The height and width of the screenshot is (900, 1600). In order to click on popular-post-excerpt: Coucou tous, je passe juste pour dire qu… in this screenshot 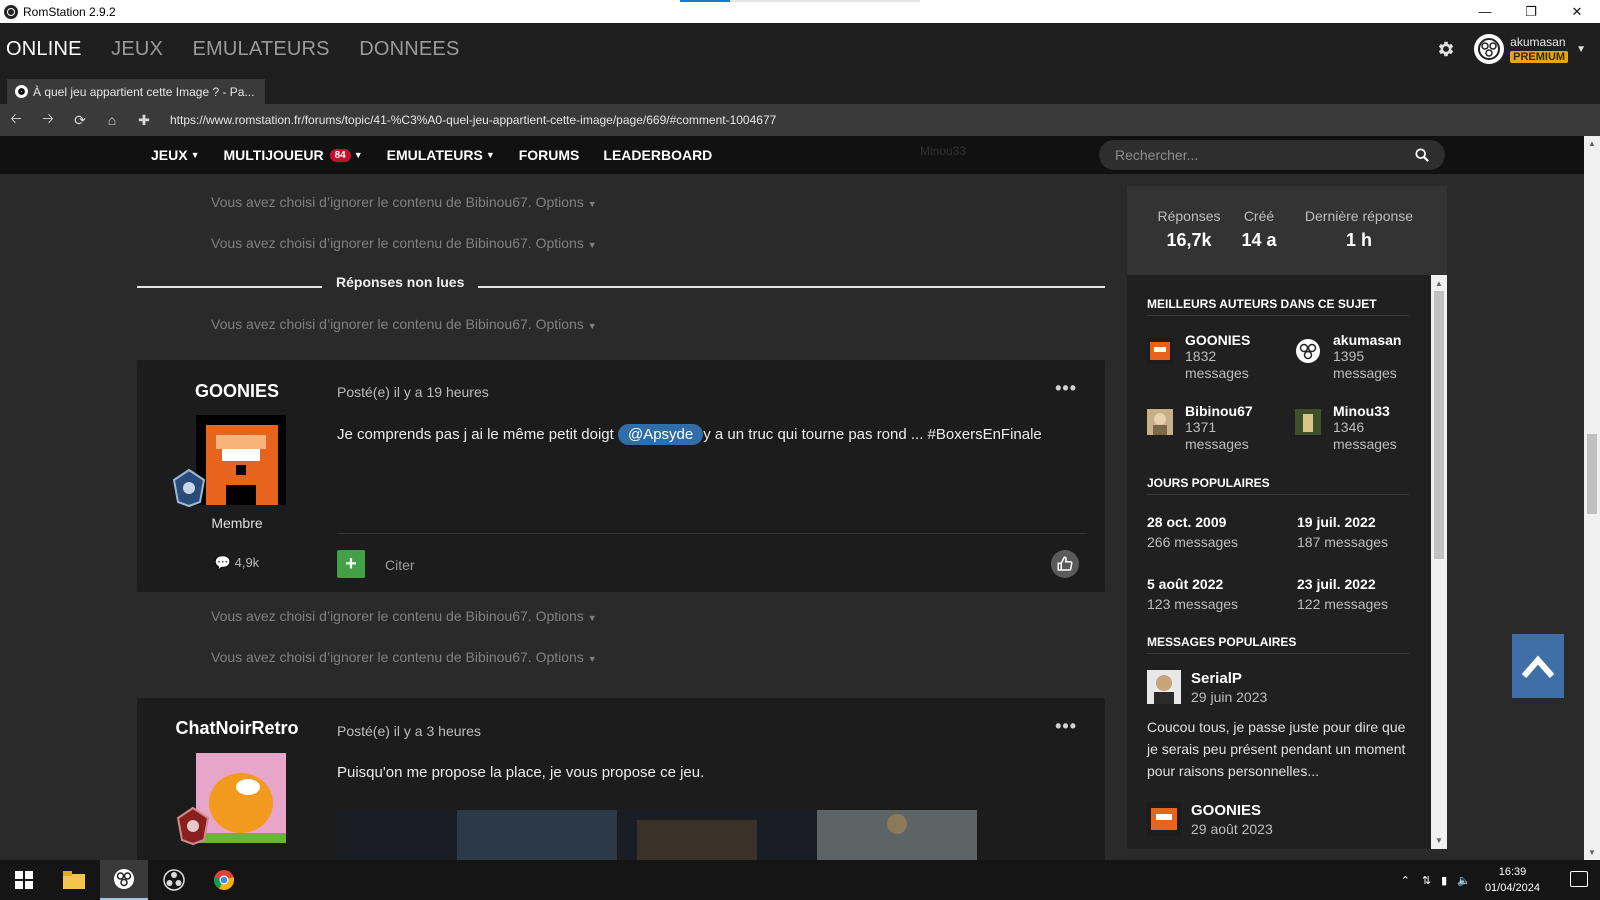, I will do `click(1282, 749)`.